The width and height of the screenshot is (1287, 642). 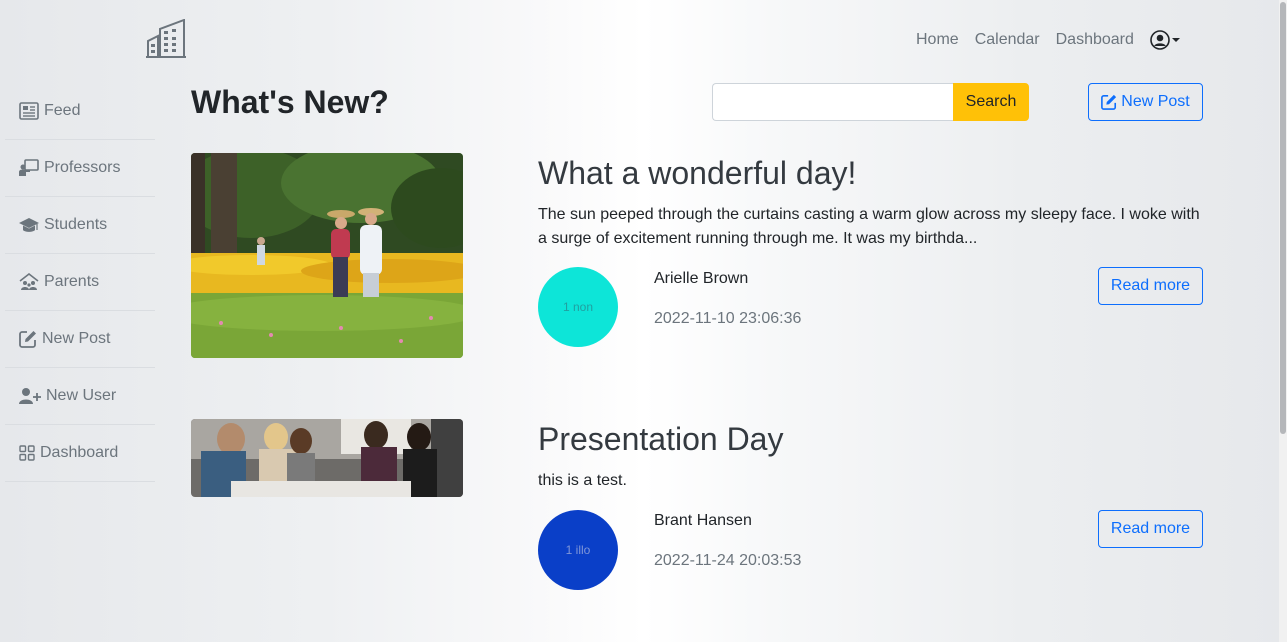 I want to click on sidebar-item-label: New User, so click(x=81, y=395).